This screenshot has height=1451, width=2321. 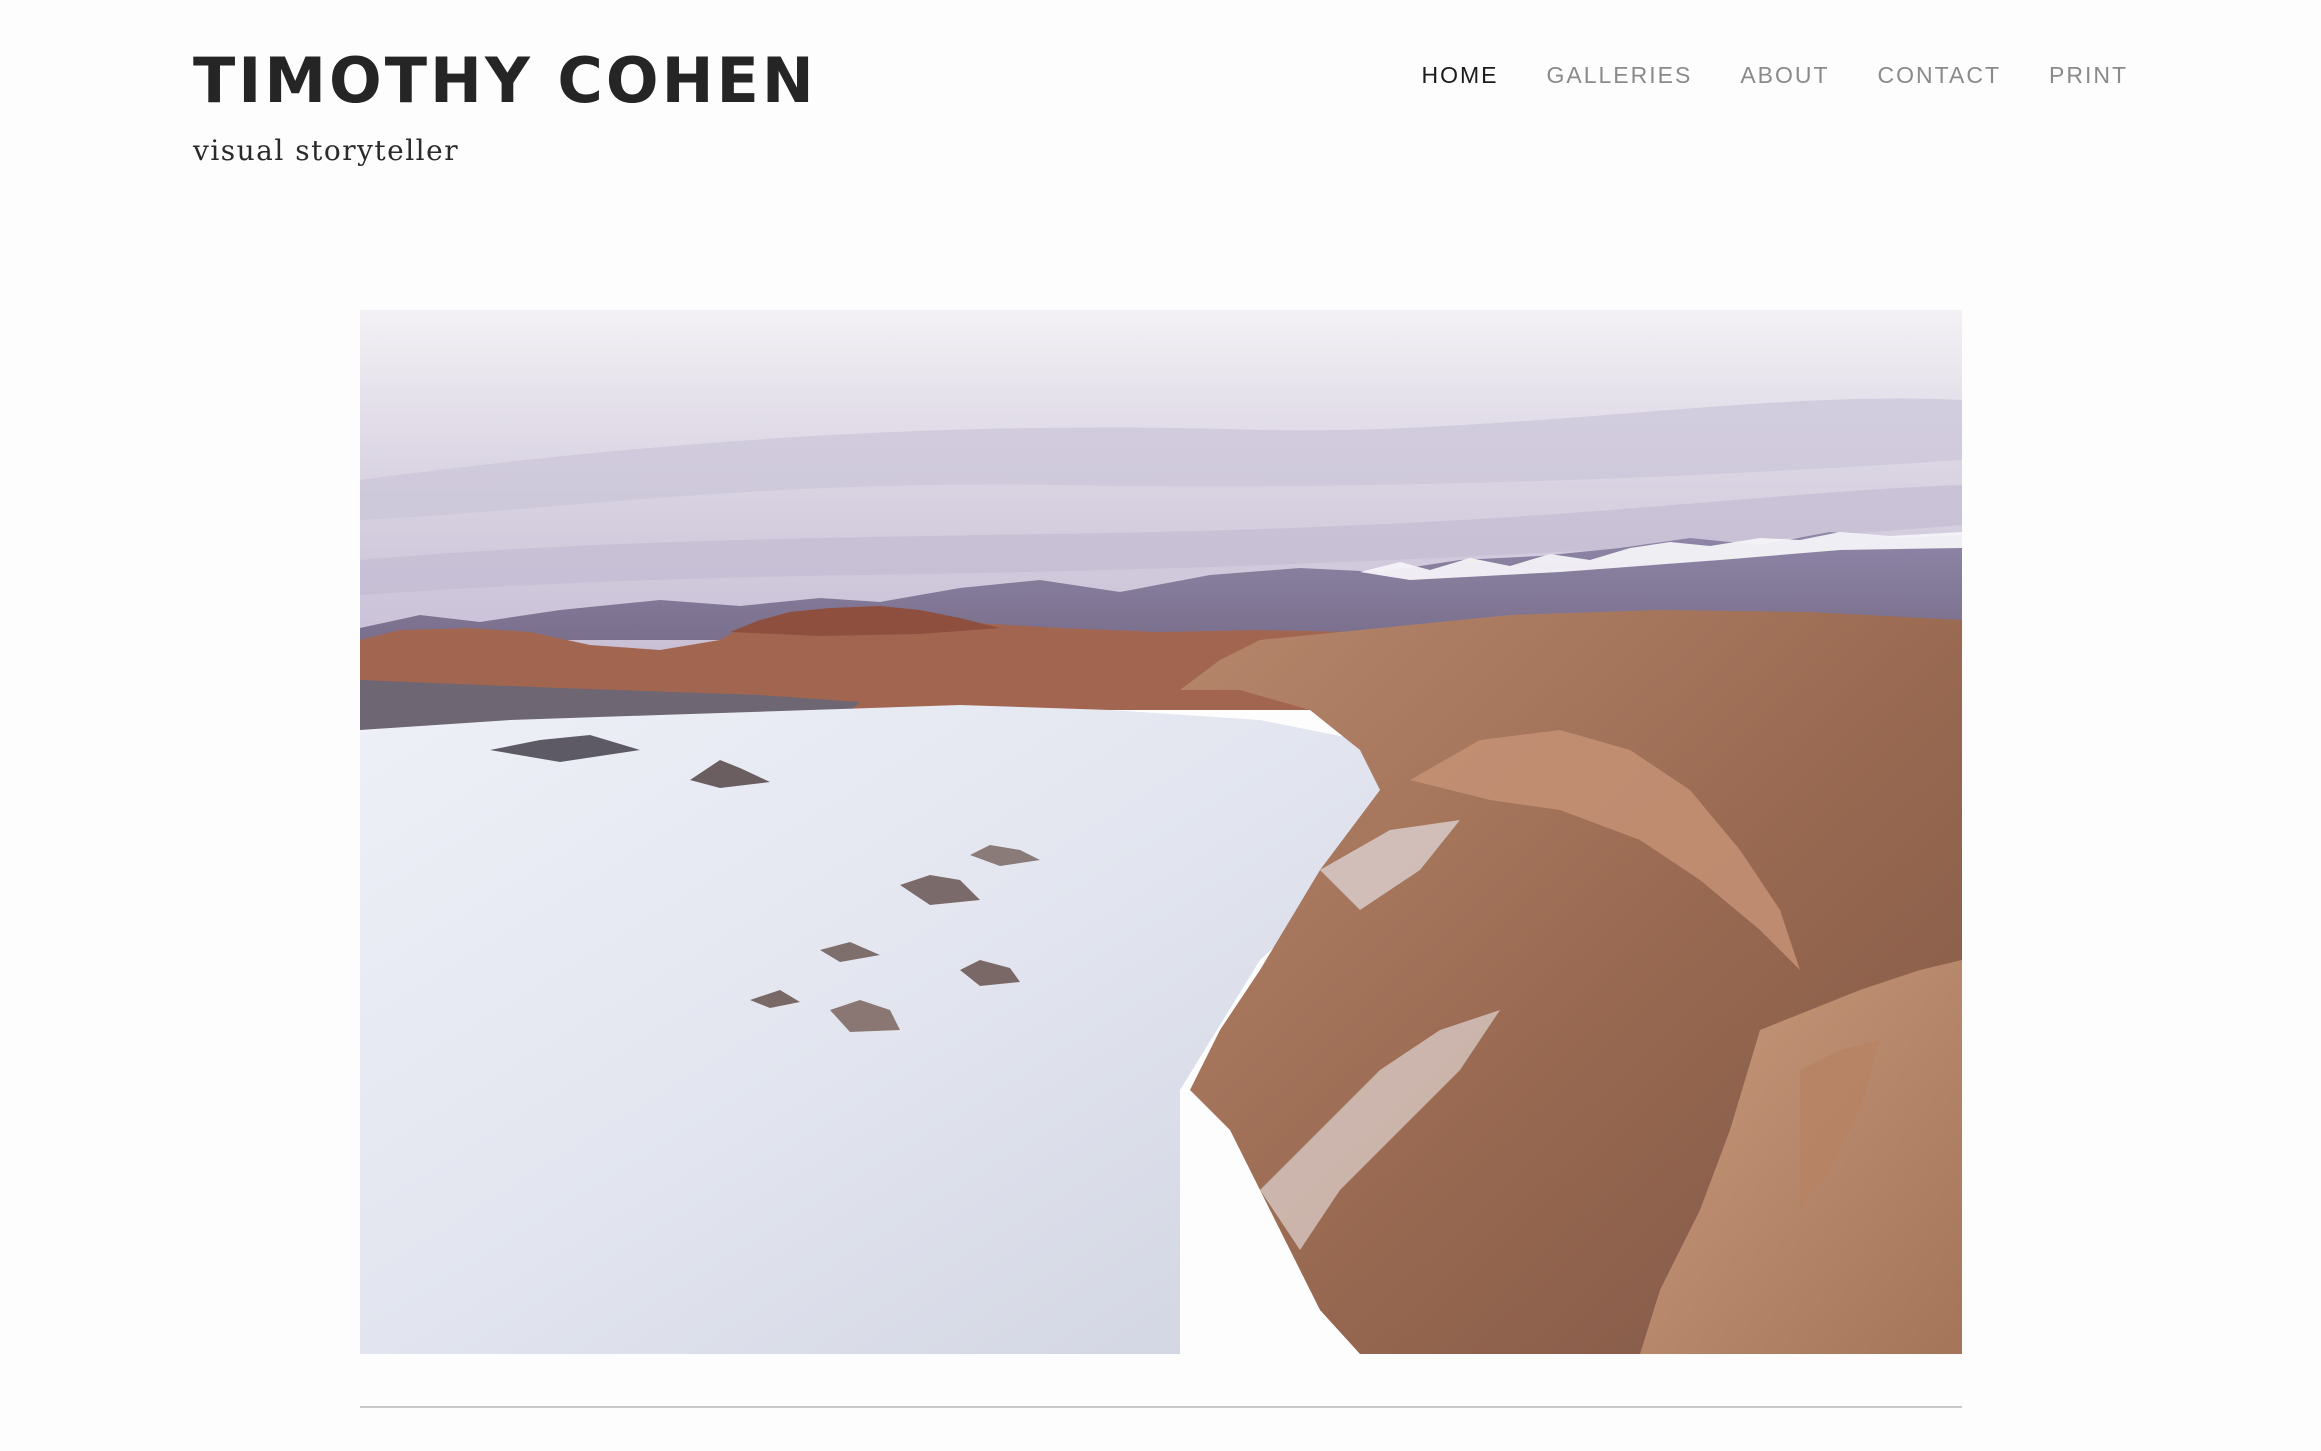 I want to click on site-title: TIMOTHY COHEN, so click(x=505, y=81).